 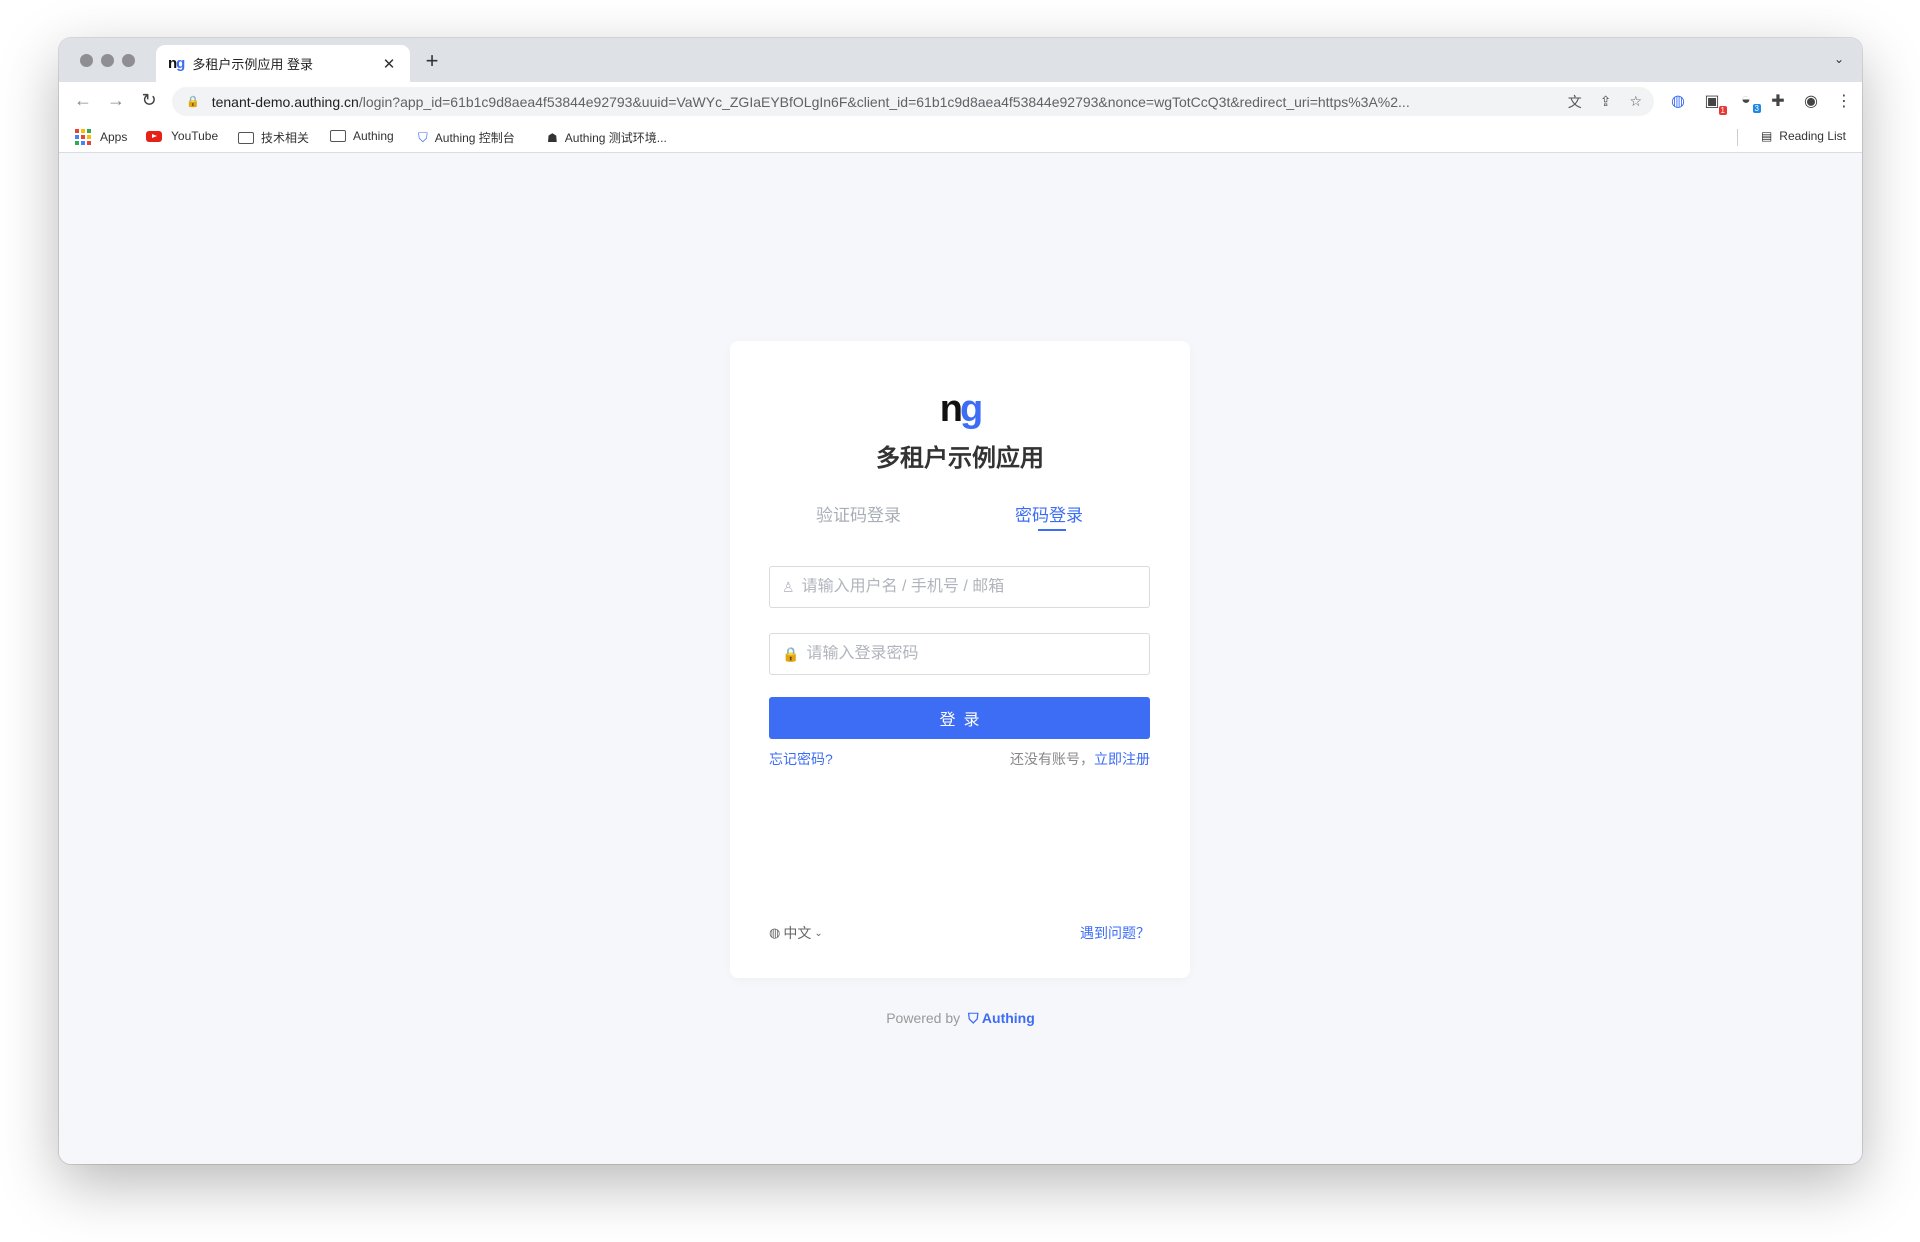 I want to click on bookmark-folder-tech: 技术相关, so click(x=273, y=137).